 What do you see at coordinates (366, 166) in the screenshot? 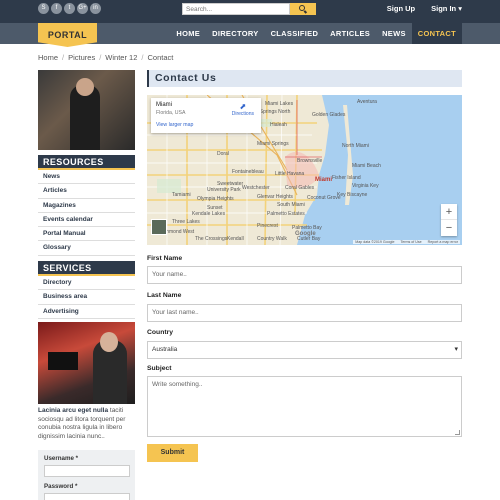
I see `map-label: Miami Beach` at bounding box center [366, 166].